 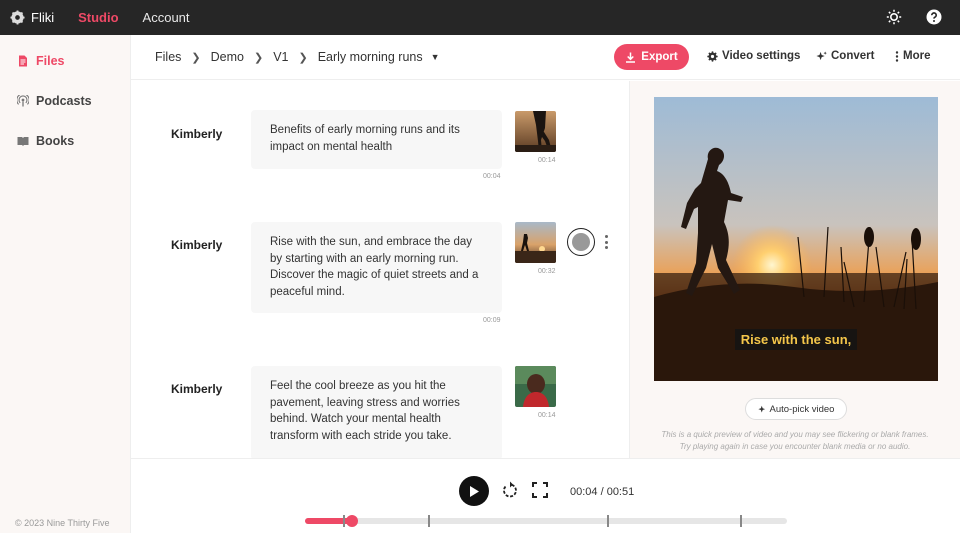 What do you see at coordinates (370, 57) in the screenshot?
I see `breadcrumb-file-title: Early morning runs` at bounding box center [370, 57].